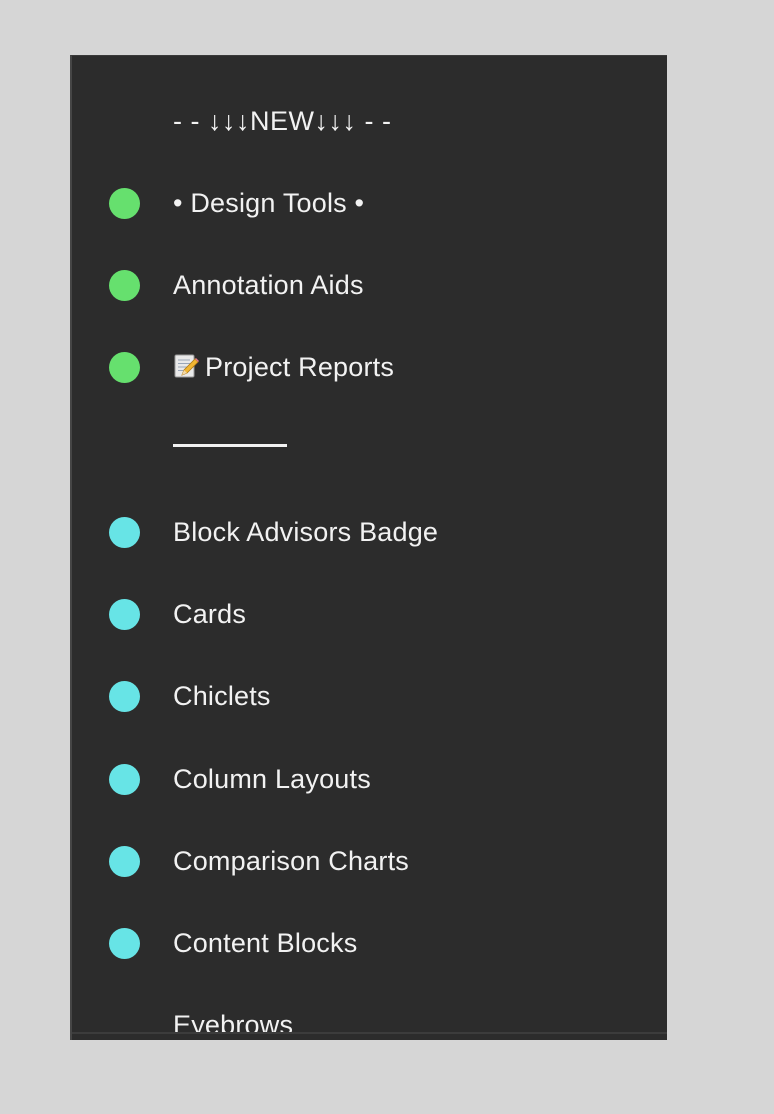 The width and height of the screenshot is (774, 1114). I want to click on list-item-new-header: - - ↓↓↓NEW↓↓↓ - -, so click(369, 121).